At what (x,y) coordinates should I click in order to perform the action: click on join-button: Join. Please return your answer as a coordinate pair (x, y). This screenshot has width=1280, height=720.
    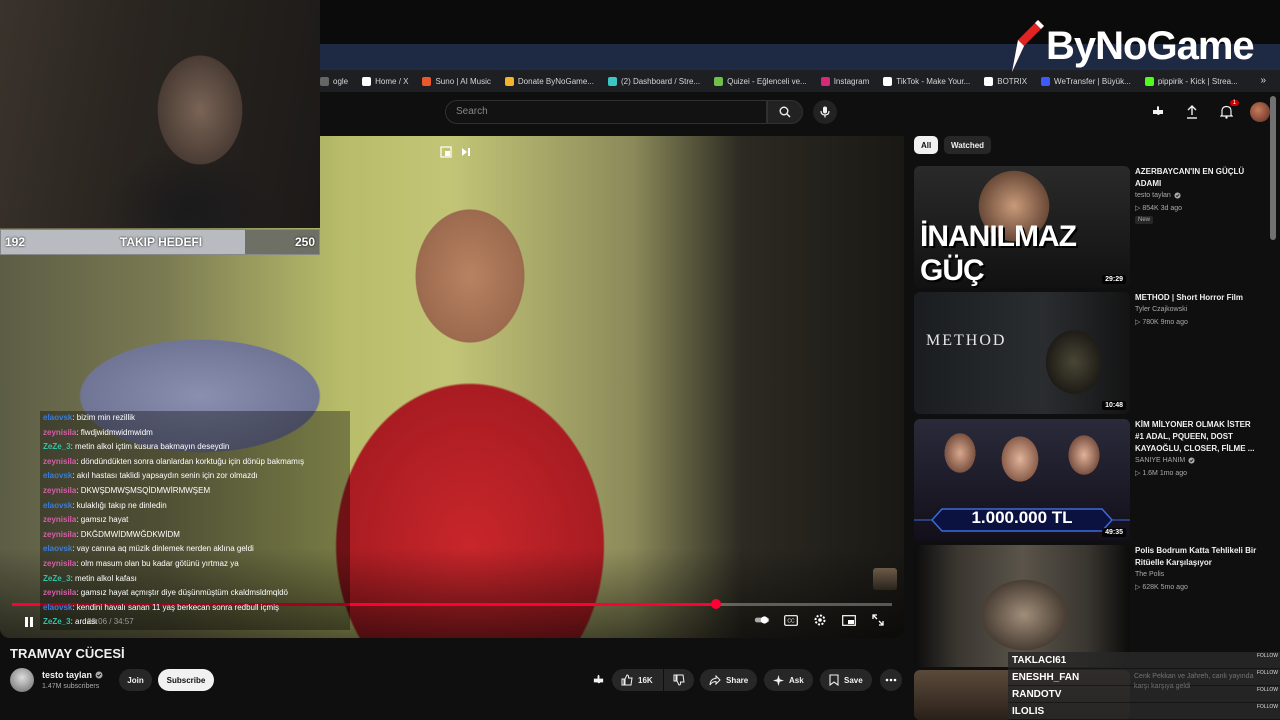
    Looking at the image, I should click on (135, 680).